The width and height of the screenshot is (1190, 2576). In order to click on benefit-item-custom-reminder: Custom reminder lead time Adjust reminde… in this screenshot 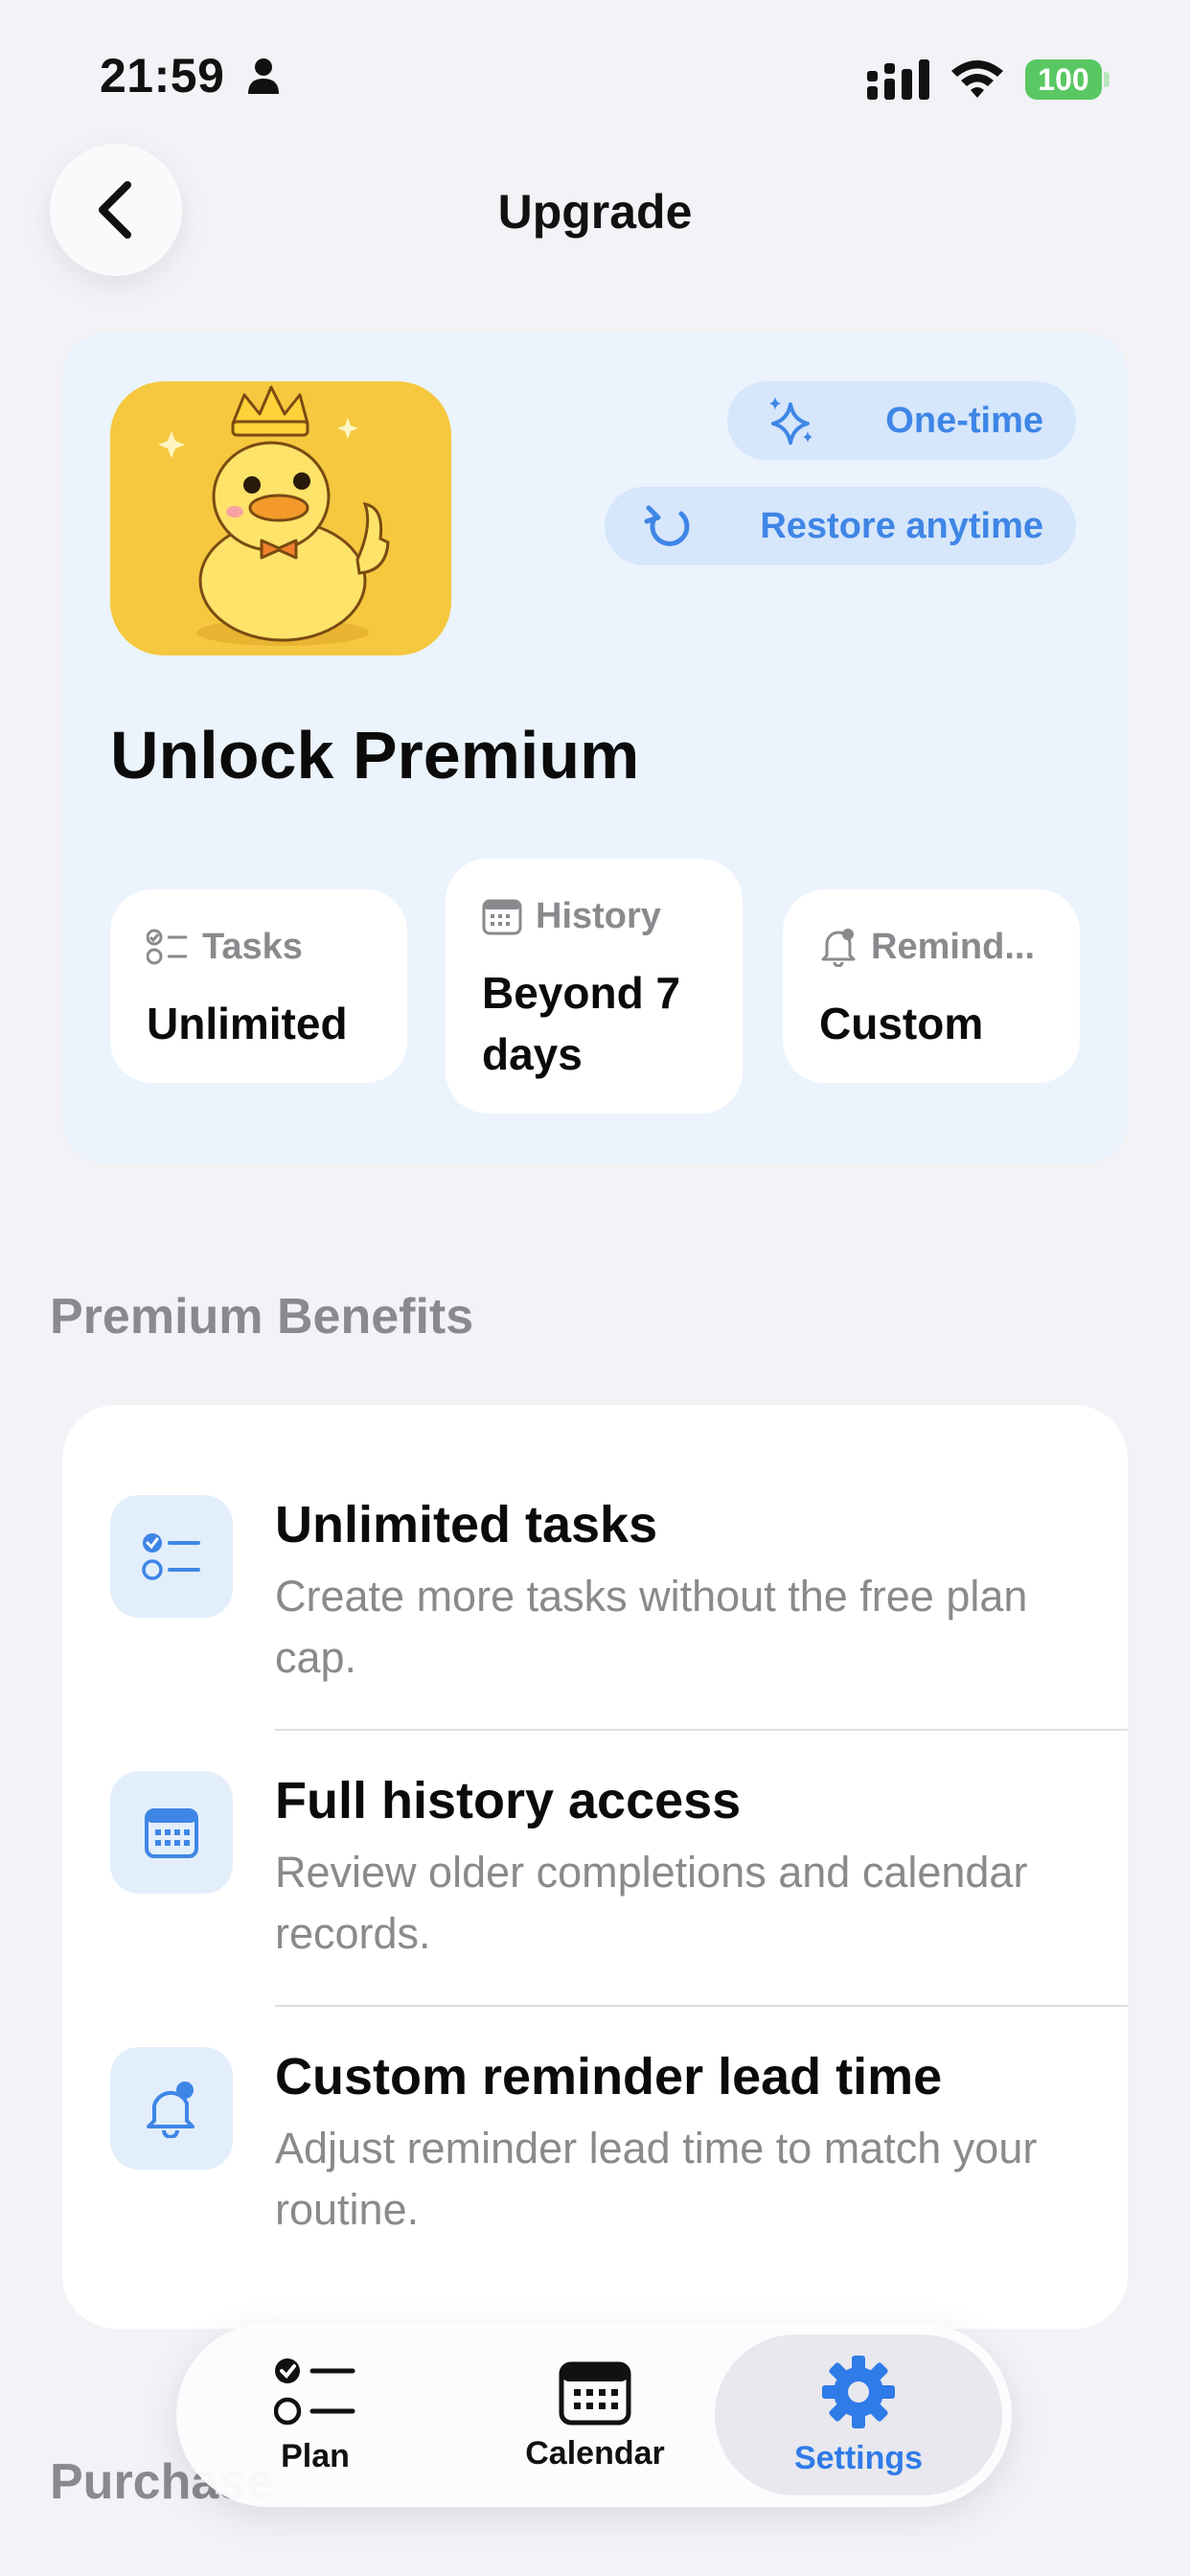, I will do `click(595, 2095)`.